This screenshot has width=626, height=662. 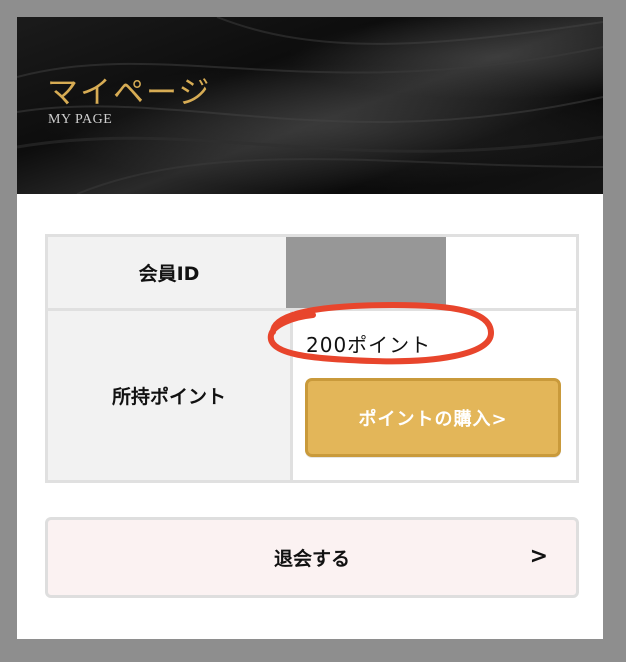 I want to click on page-subtitle: MY PAGE, so click(x=80, y=119).